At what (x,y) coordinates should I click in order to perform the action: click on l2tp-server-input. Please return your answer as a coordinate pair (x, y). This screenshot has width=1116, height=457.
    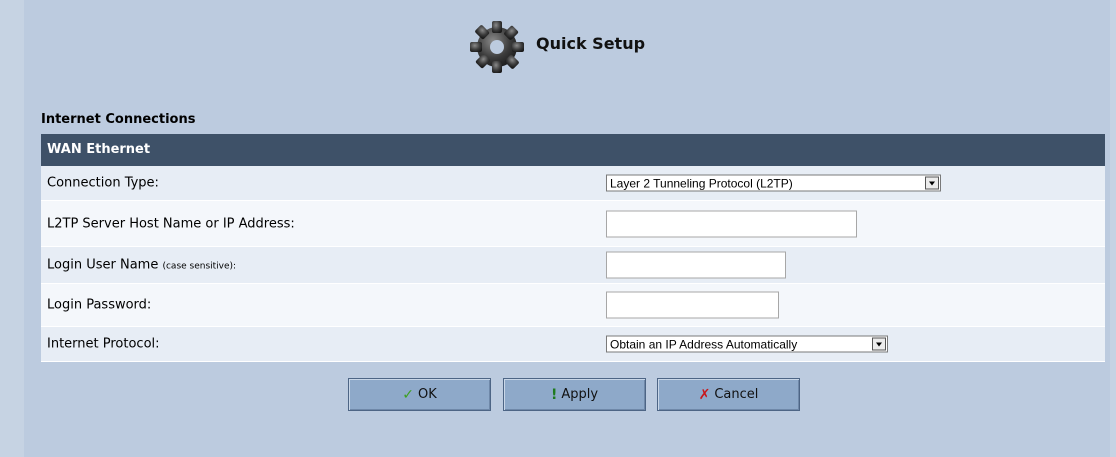
    Looking at the image, I should click on (731, 223).